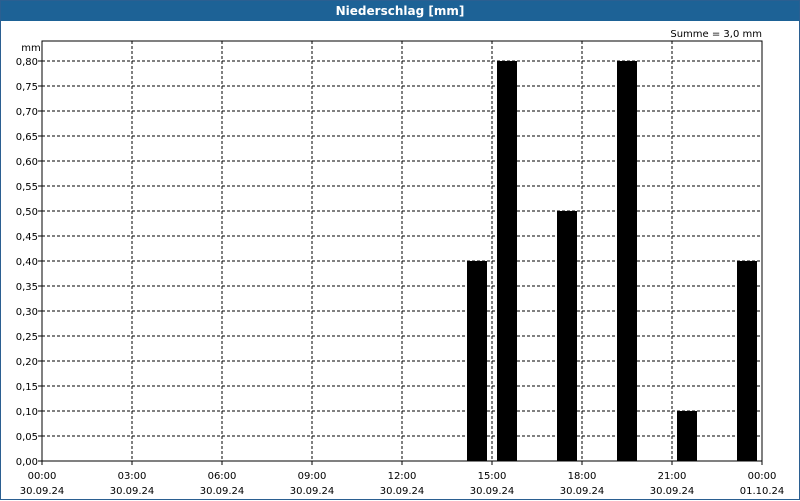 This screenshot has height=501, width=800. What do you see at coordinates (27, 312) in the screenshot?
I see `y-tick-label: 0,30` at bounding box center [27, 312].